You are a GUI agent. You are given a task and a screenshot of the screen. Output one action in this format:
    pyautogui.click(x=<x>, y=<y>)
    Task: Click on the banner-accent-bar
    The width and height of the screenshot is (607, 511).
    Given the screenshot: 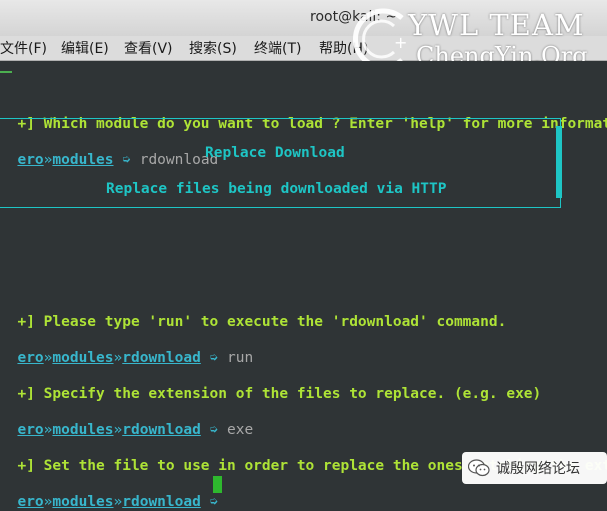 What is the action you would take?
    pyautogui.click(x=559, y=162)
    